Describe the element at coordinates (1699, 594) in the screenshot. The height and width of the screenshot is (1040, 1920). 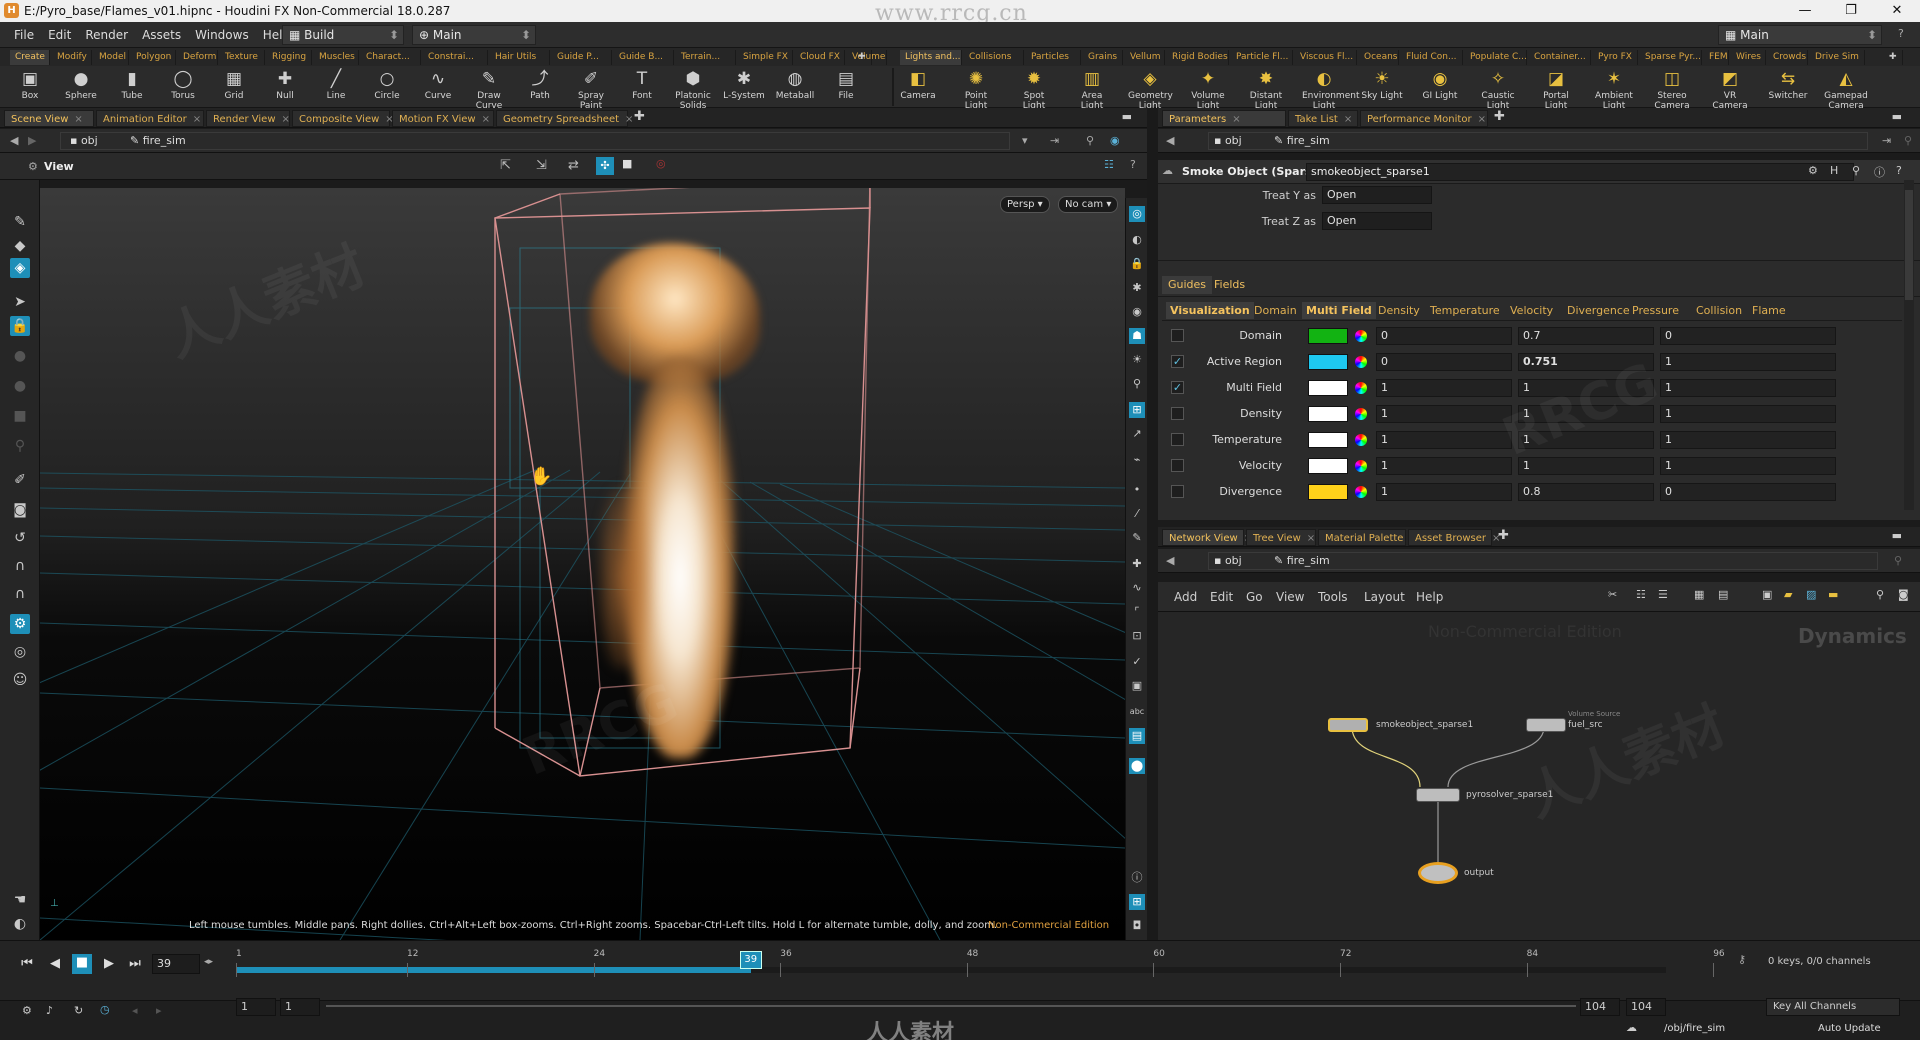
I see `grid-icon: ▦` at that location.